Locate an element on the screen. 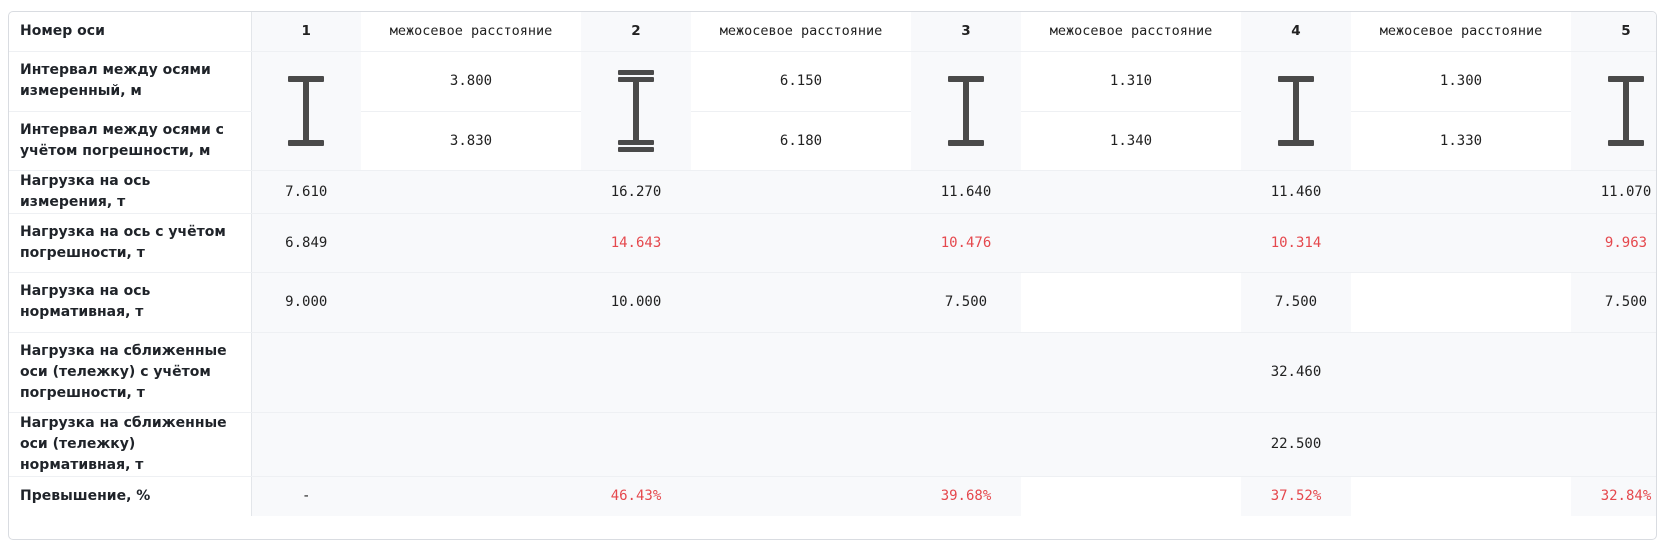 The width and height of the screenshot is (1657, 545). axis-number-5: 5 is located at coordinates (1613, 32).